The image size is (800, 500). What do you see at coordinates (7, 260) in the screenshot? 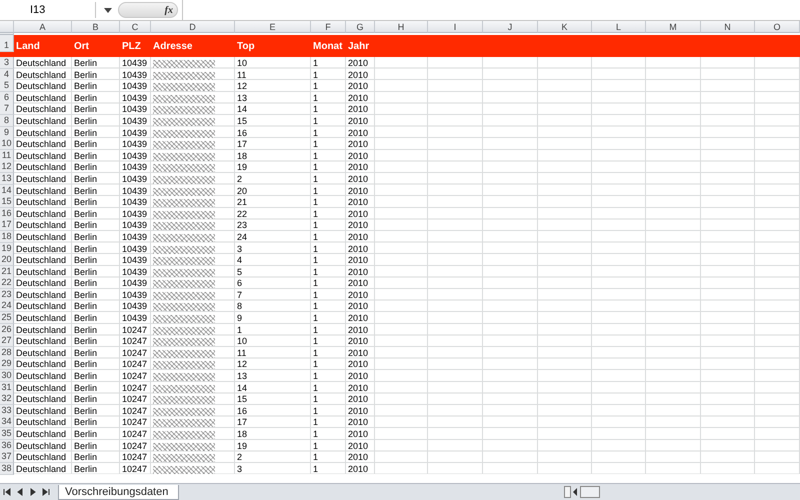
I see `row-header: 20` at bounding box center [7, 260].